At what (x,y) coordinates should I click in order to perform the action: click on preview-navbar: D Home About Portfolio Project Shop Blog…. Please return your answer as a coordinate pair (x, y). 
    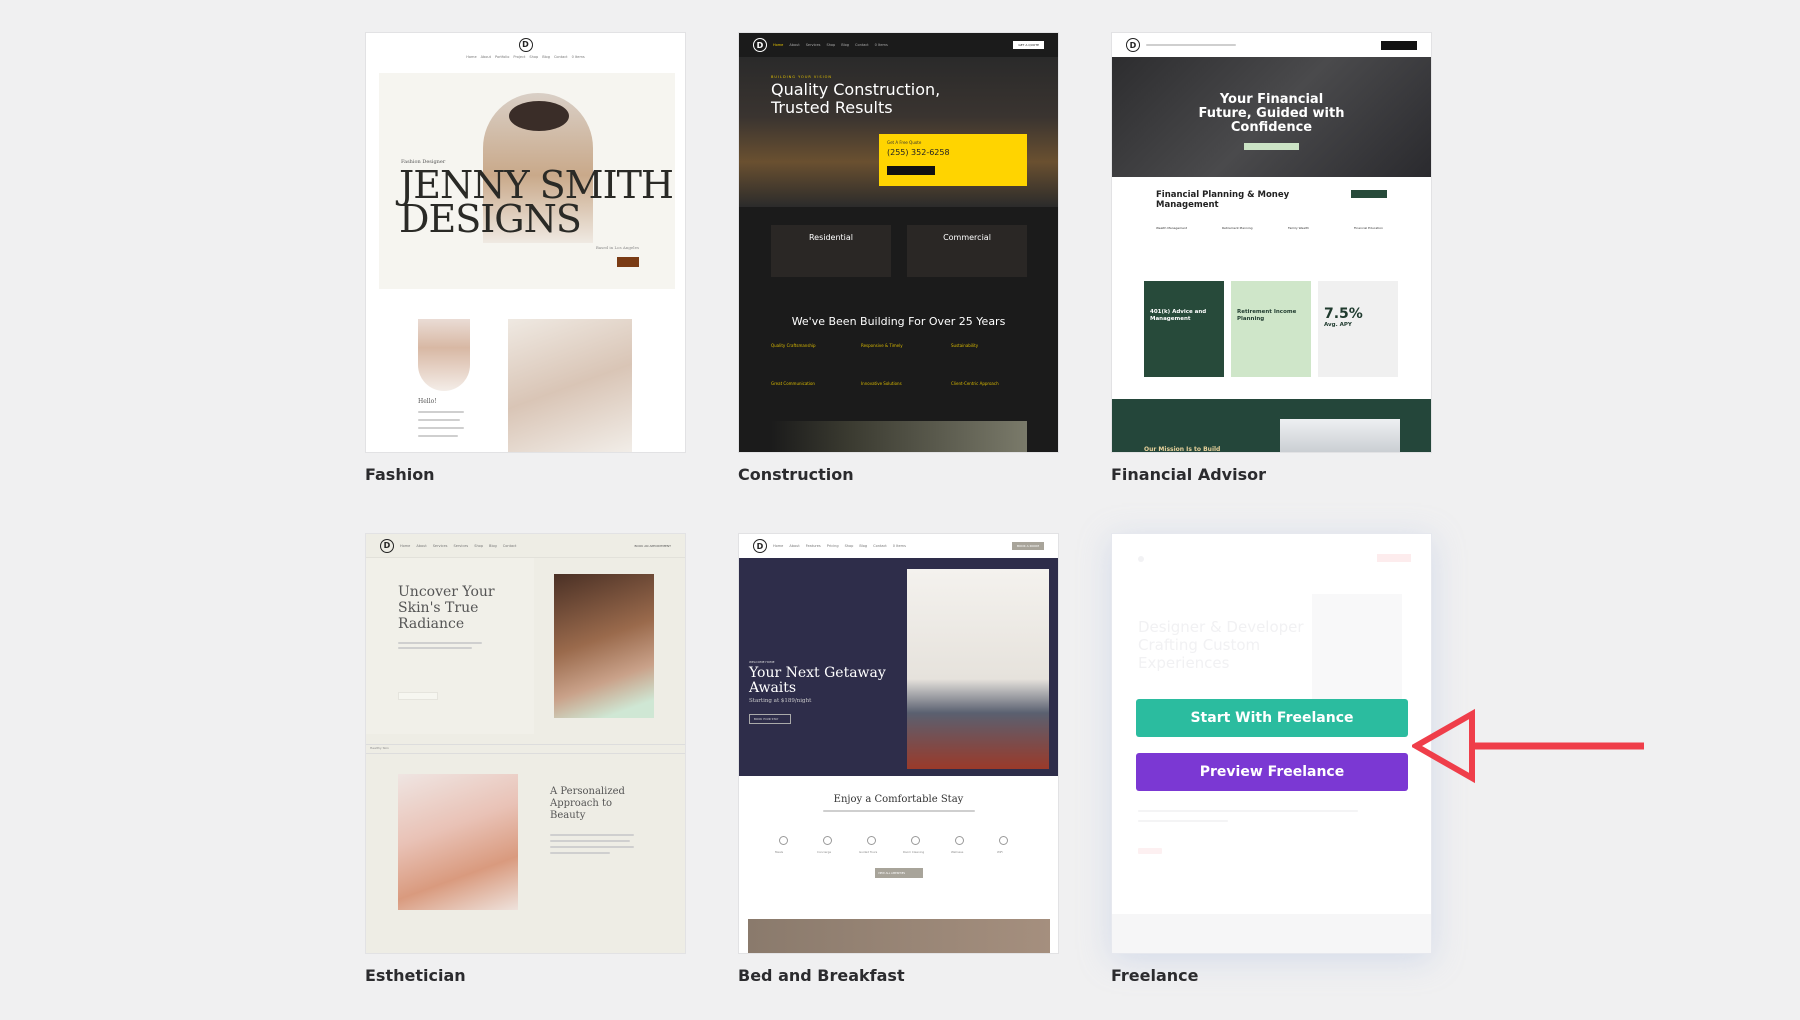
    Looking at the image, I should click on (525, 48).